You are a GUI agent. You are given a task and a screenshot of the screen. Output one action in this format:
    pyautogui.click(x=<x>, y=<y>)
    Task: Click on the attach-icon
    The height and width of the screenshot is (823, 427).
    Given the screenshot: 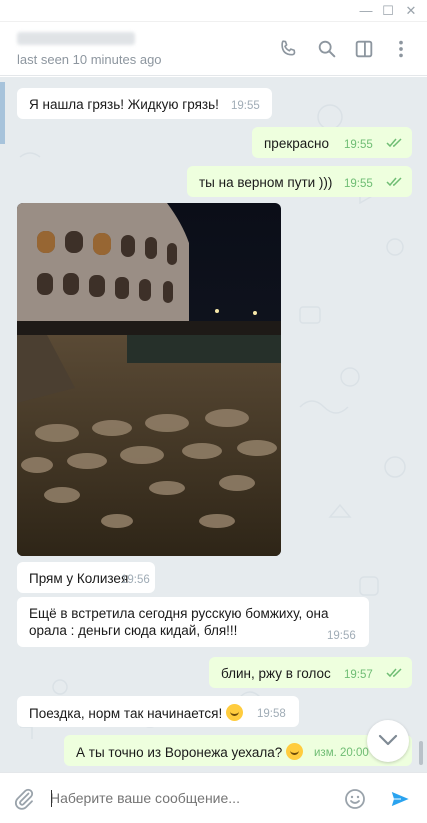 What is the action you would take?
    pyautogui.click(x=24, y=799)
    